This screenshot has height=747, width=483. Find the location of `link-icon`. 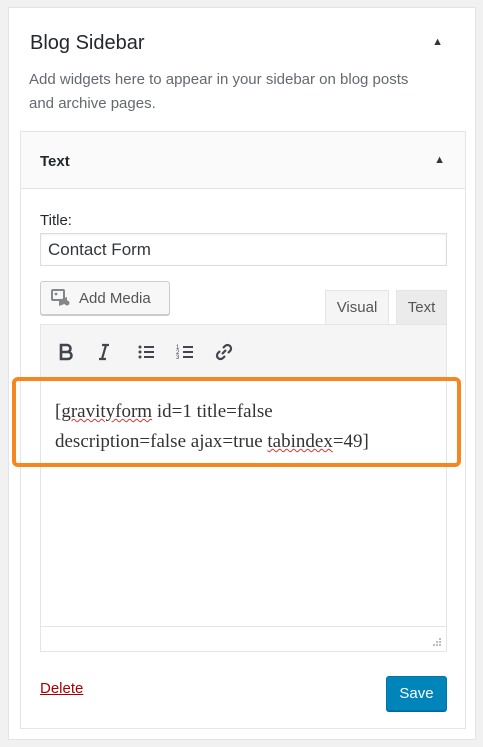

link-icon is located at coordinates (224, 352).